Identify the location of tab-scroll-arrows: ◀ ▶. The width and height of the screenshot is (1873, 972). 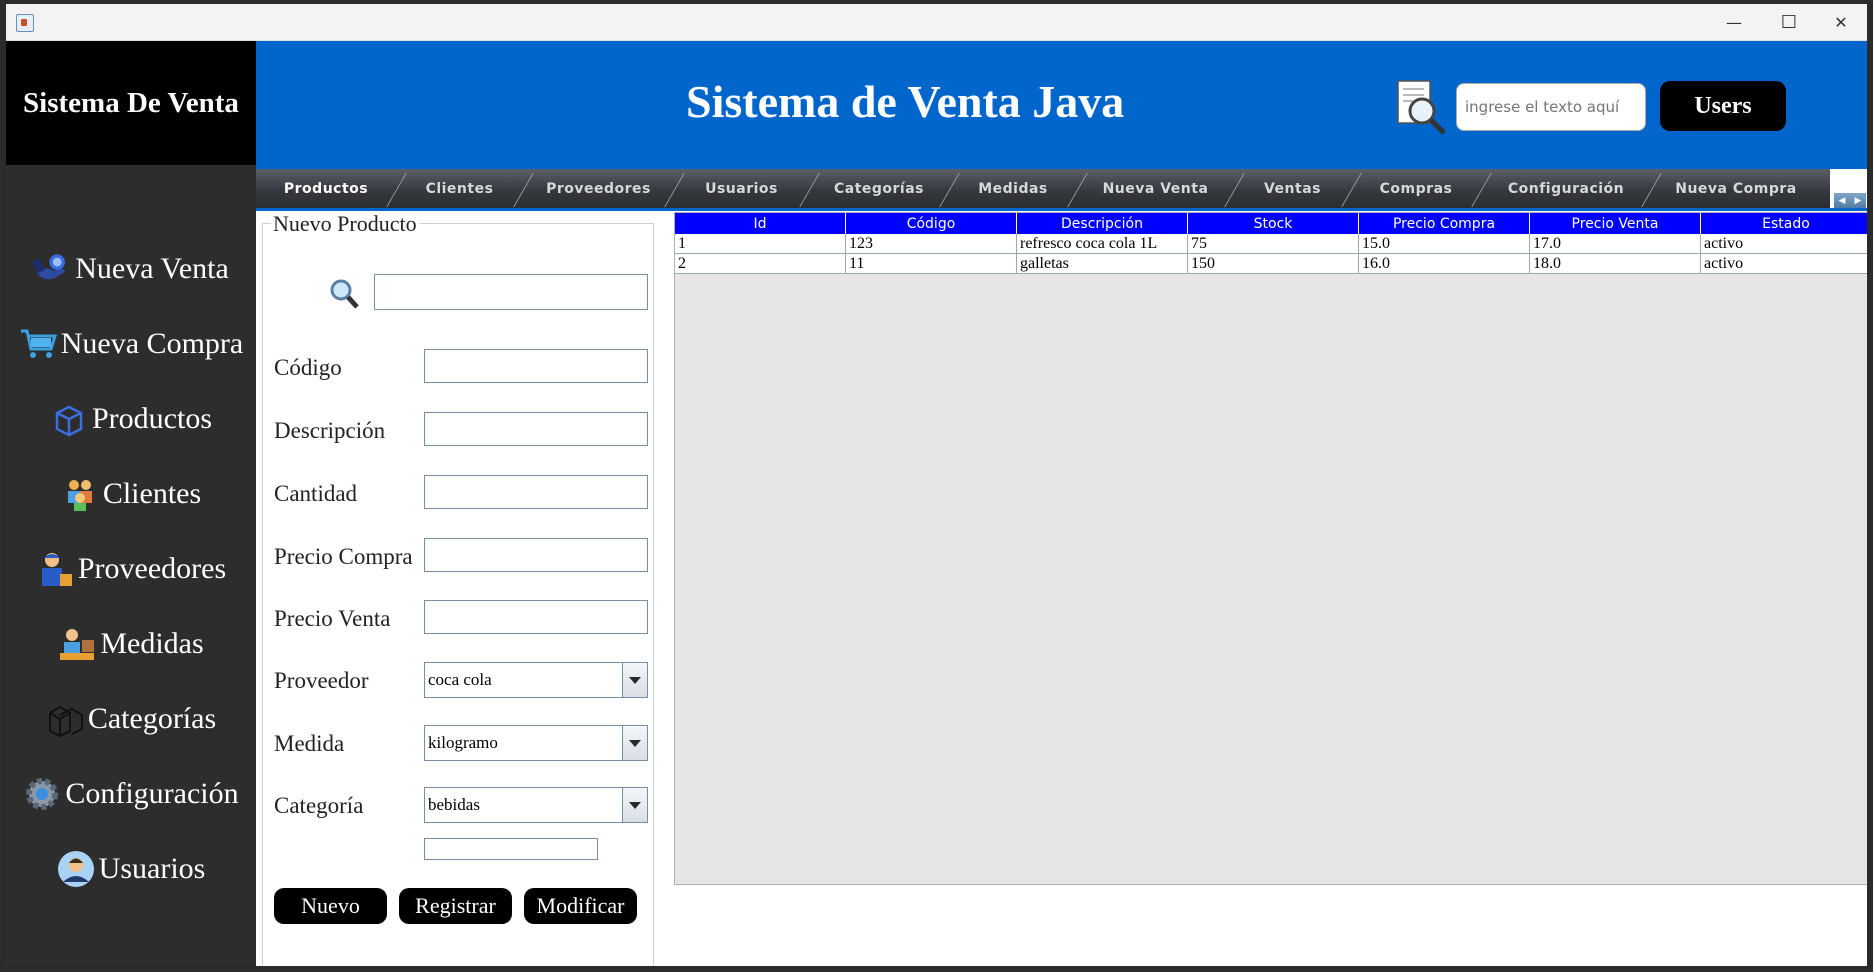
(1850, 201).